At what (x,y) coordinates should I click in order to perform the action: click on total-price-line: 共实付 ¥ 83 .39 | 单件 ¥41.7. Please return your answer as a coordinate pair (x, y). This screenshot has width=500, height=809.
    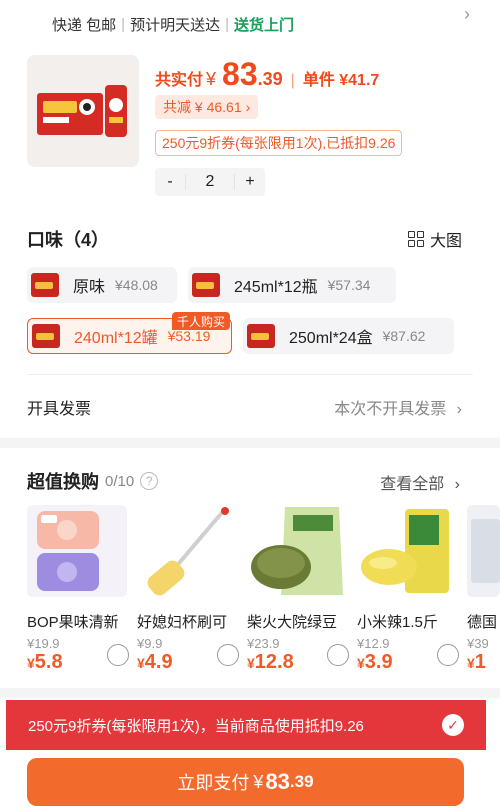
    Looking at the image, I should click on (267, 74).